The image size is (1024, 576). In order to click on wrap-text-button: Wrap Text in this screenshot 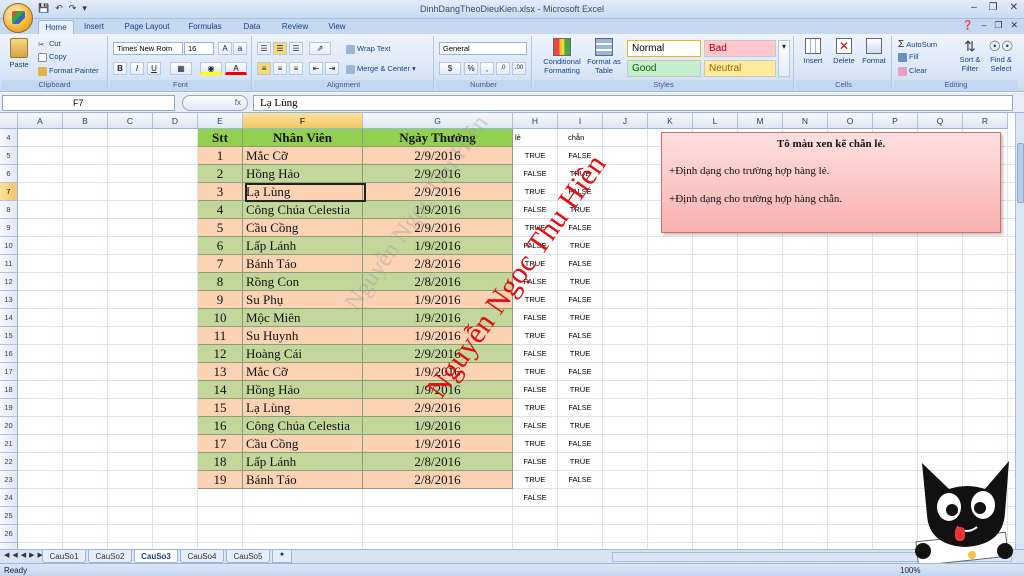, I will do `click(368, 49)`.